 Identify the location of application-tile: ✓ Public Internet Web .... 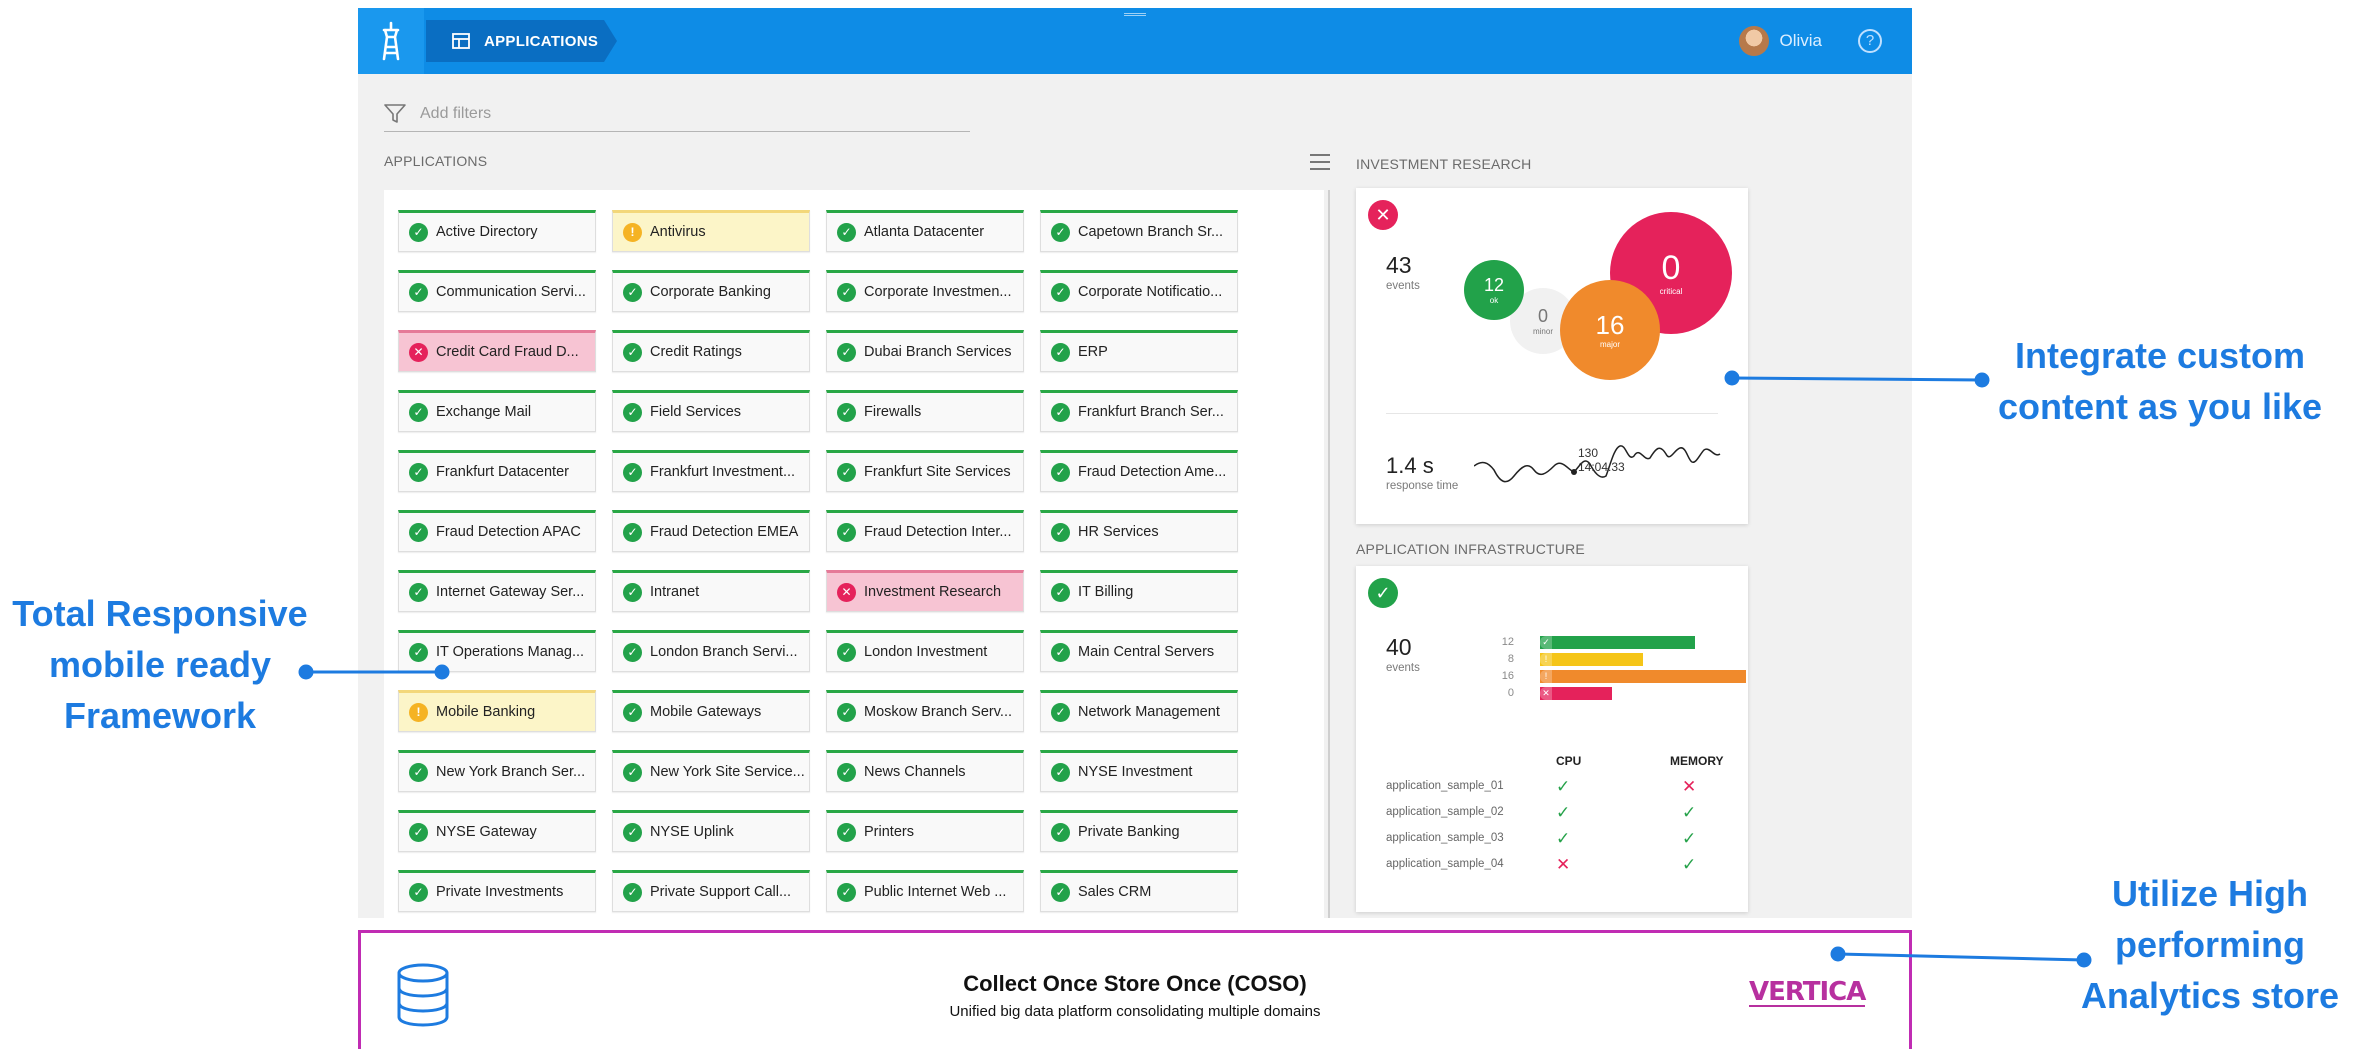
(925, 891).